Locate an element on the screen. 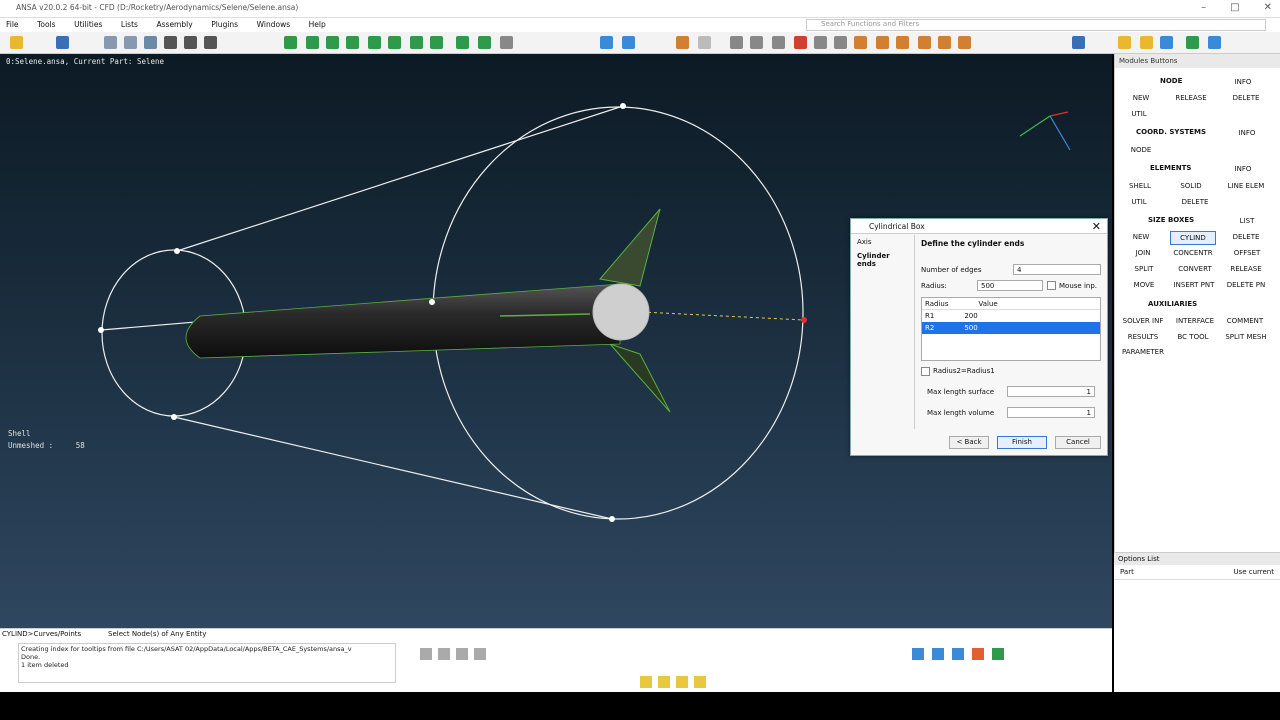 The image size is (1280, 720). size-boxes-title: SIZE BOXES is located at coordinates (1171, 220).